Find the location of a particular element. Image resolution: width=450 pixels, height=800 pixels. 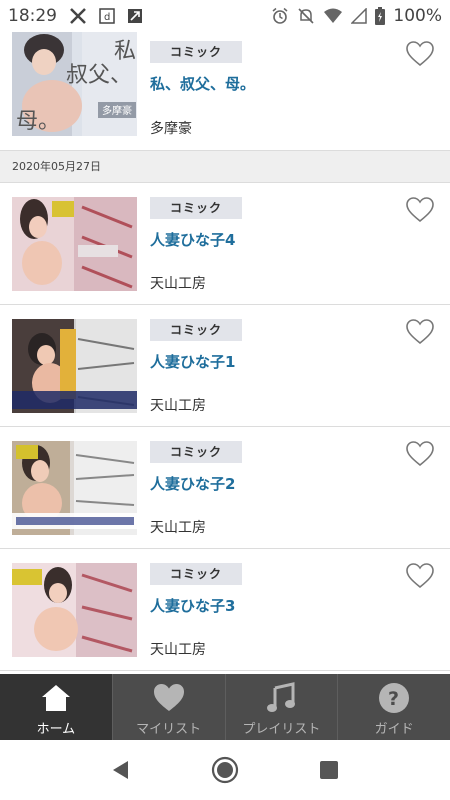

work-title: 人妻ひな子3 is located at coordinates (192, 605).